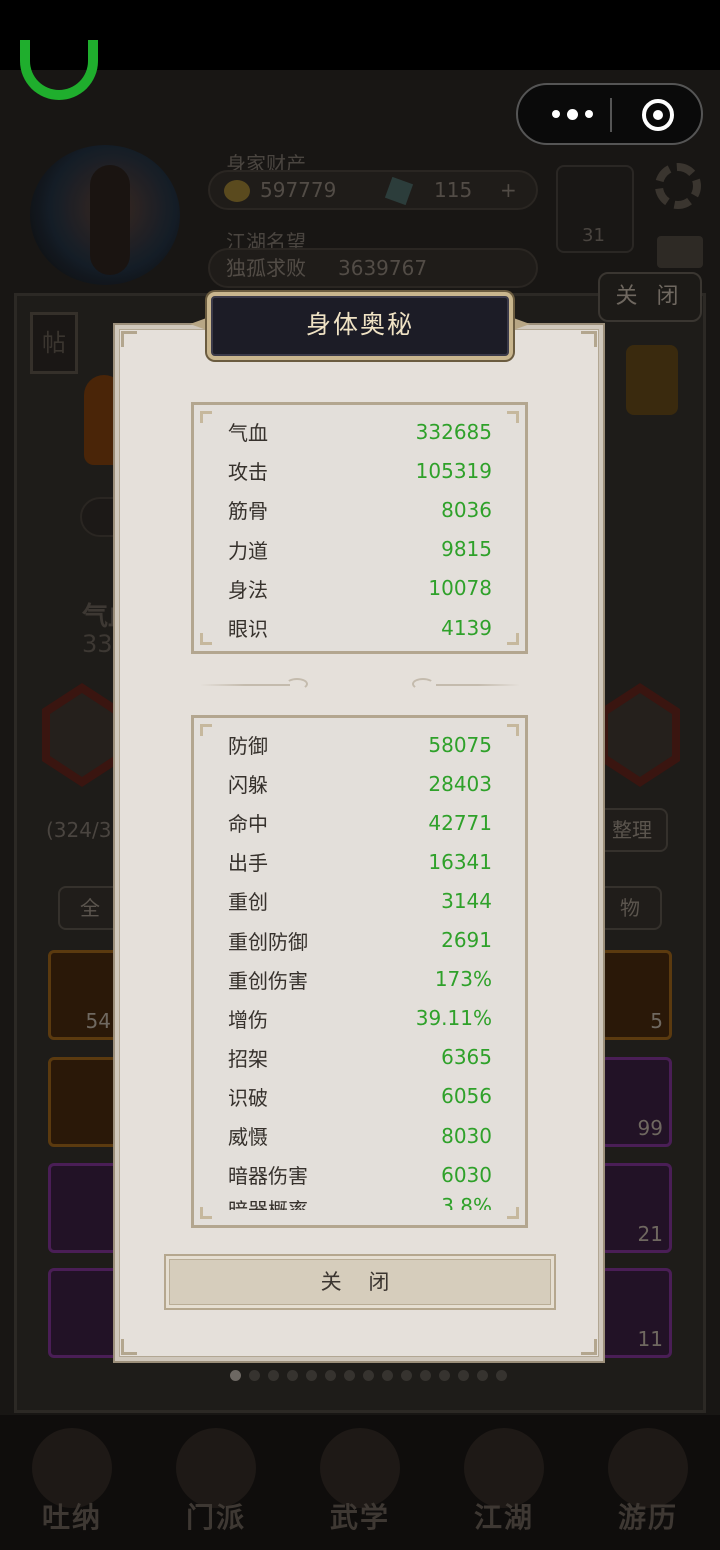 The image size is (720, 1550). Describe the element at coordinates (248, 550) in the screenshot. I see `stat-name: 力道` at that location.